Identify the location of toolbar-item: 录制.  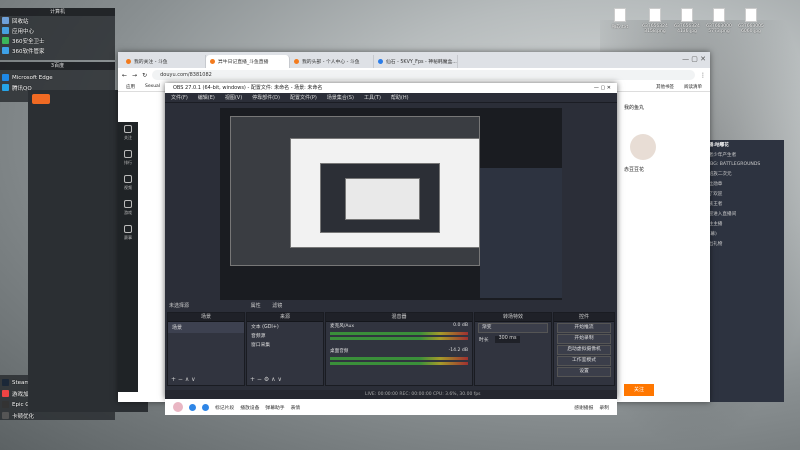
(604, 407).